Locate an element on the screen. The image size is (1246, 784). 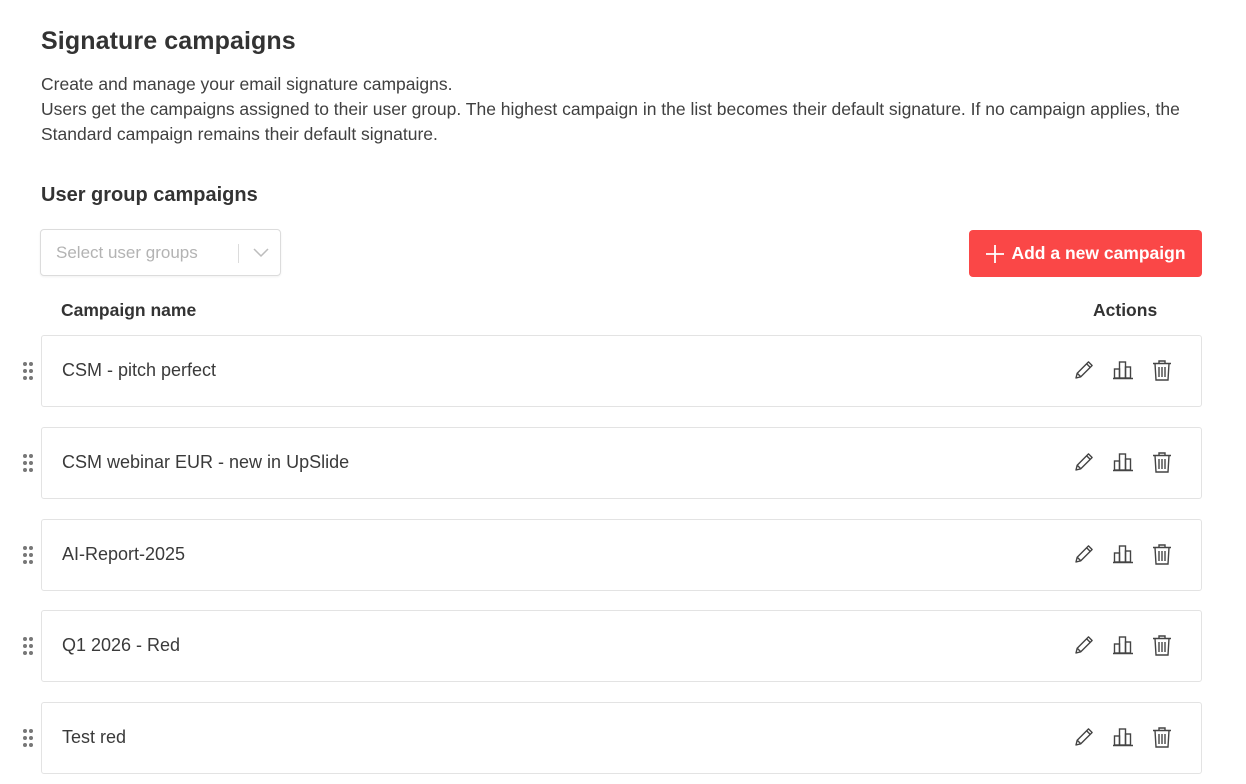
campaign-name: Q1 2026 - Red is located at coordinates (121, 645).